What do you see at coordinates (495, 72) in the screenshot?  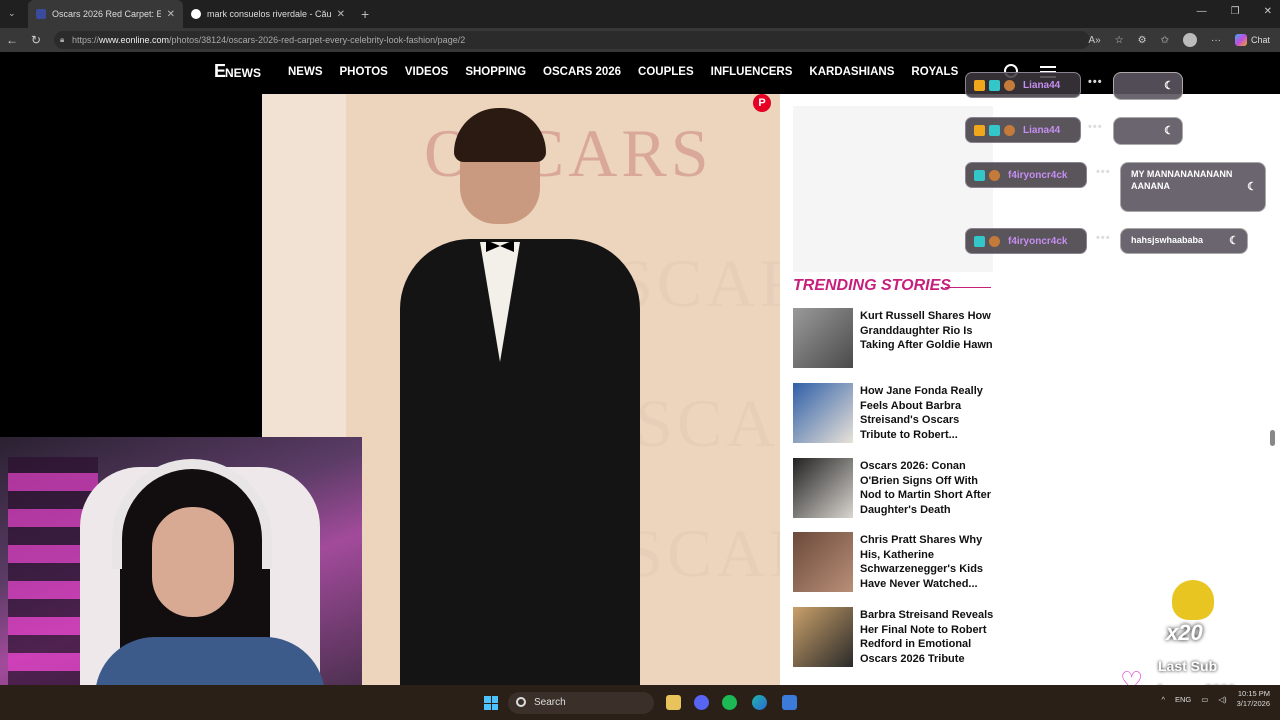 I see `nav-item-shopping: SHOPPING` at bounding box center [495, 72].